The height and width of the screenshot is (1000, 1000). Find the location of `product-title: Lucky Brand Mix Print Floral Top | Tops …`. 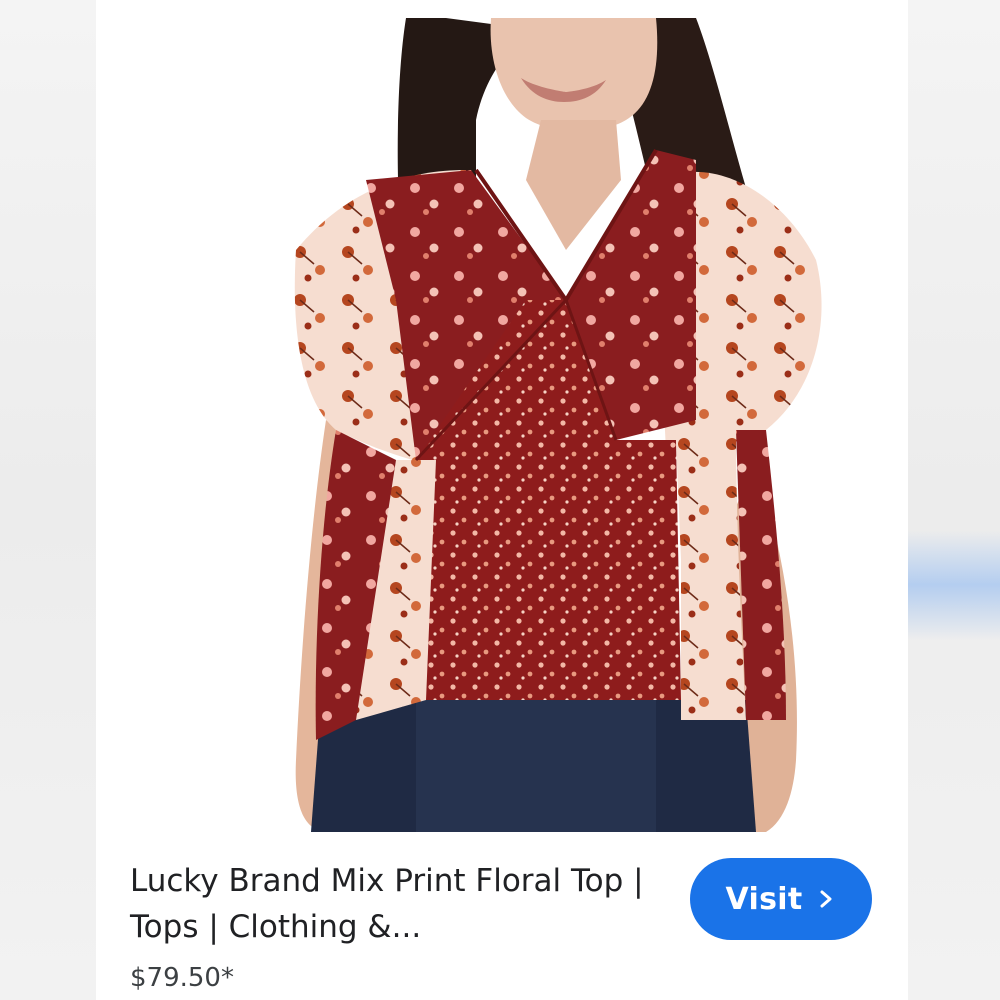

product-title: Lucky Brand Mix Print Floral Top | Tops … is located at coordinates (390, 904).